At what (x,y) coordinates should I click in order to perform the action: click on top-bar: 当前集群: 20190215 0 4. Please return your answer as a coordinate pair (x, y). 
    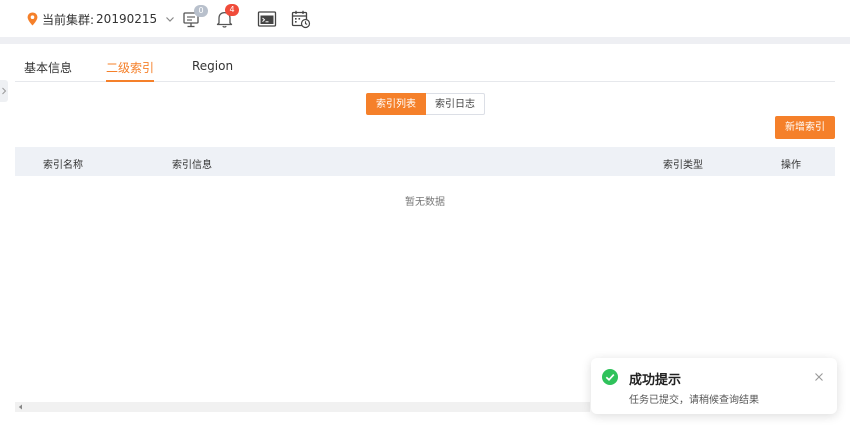
    Looking at the image, I should click on (425, 18).